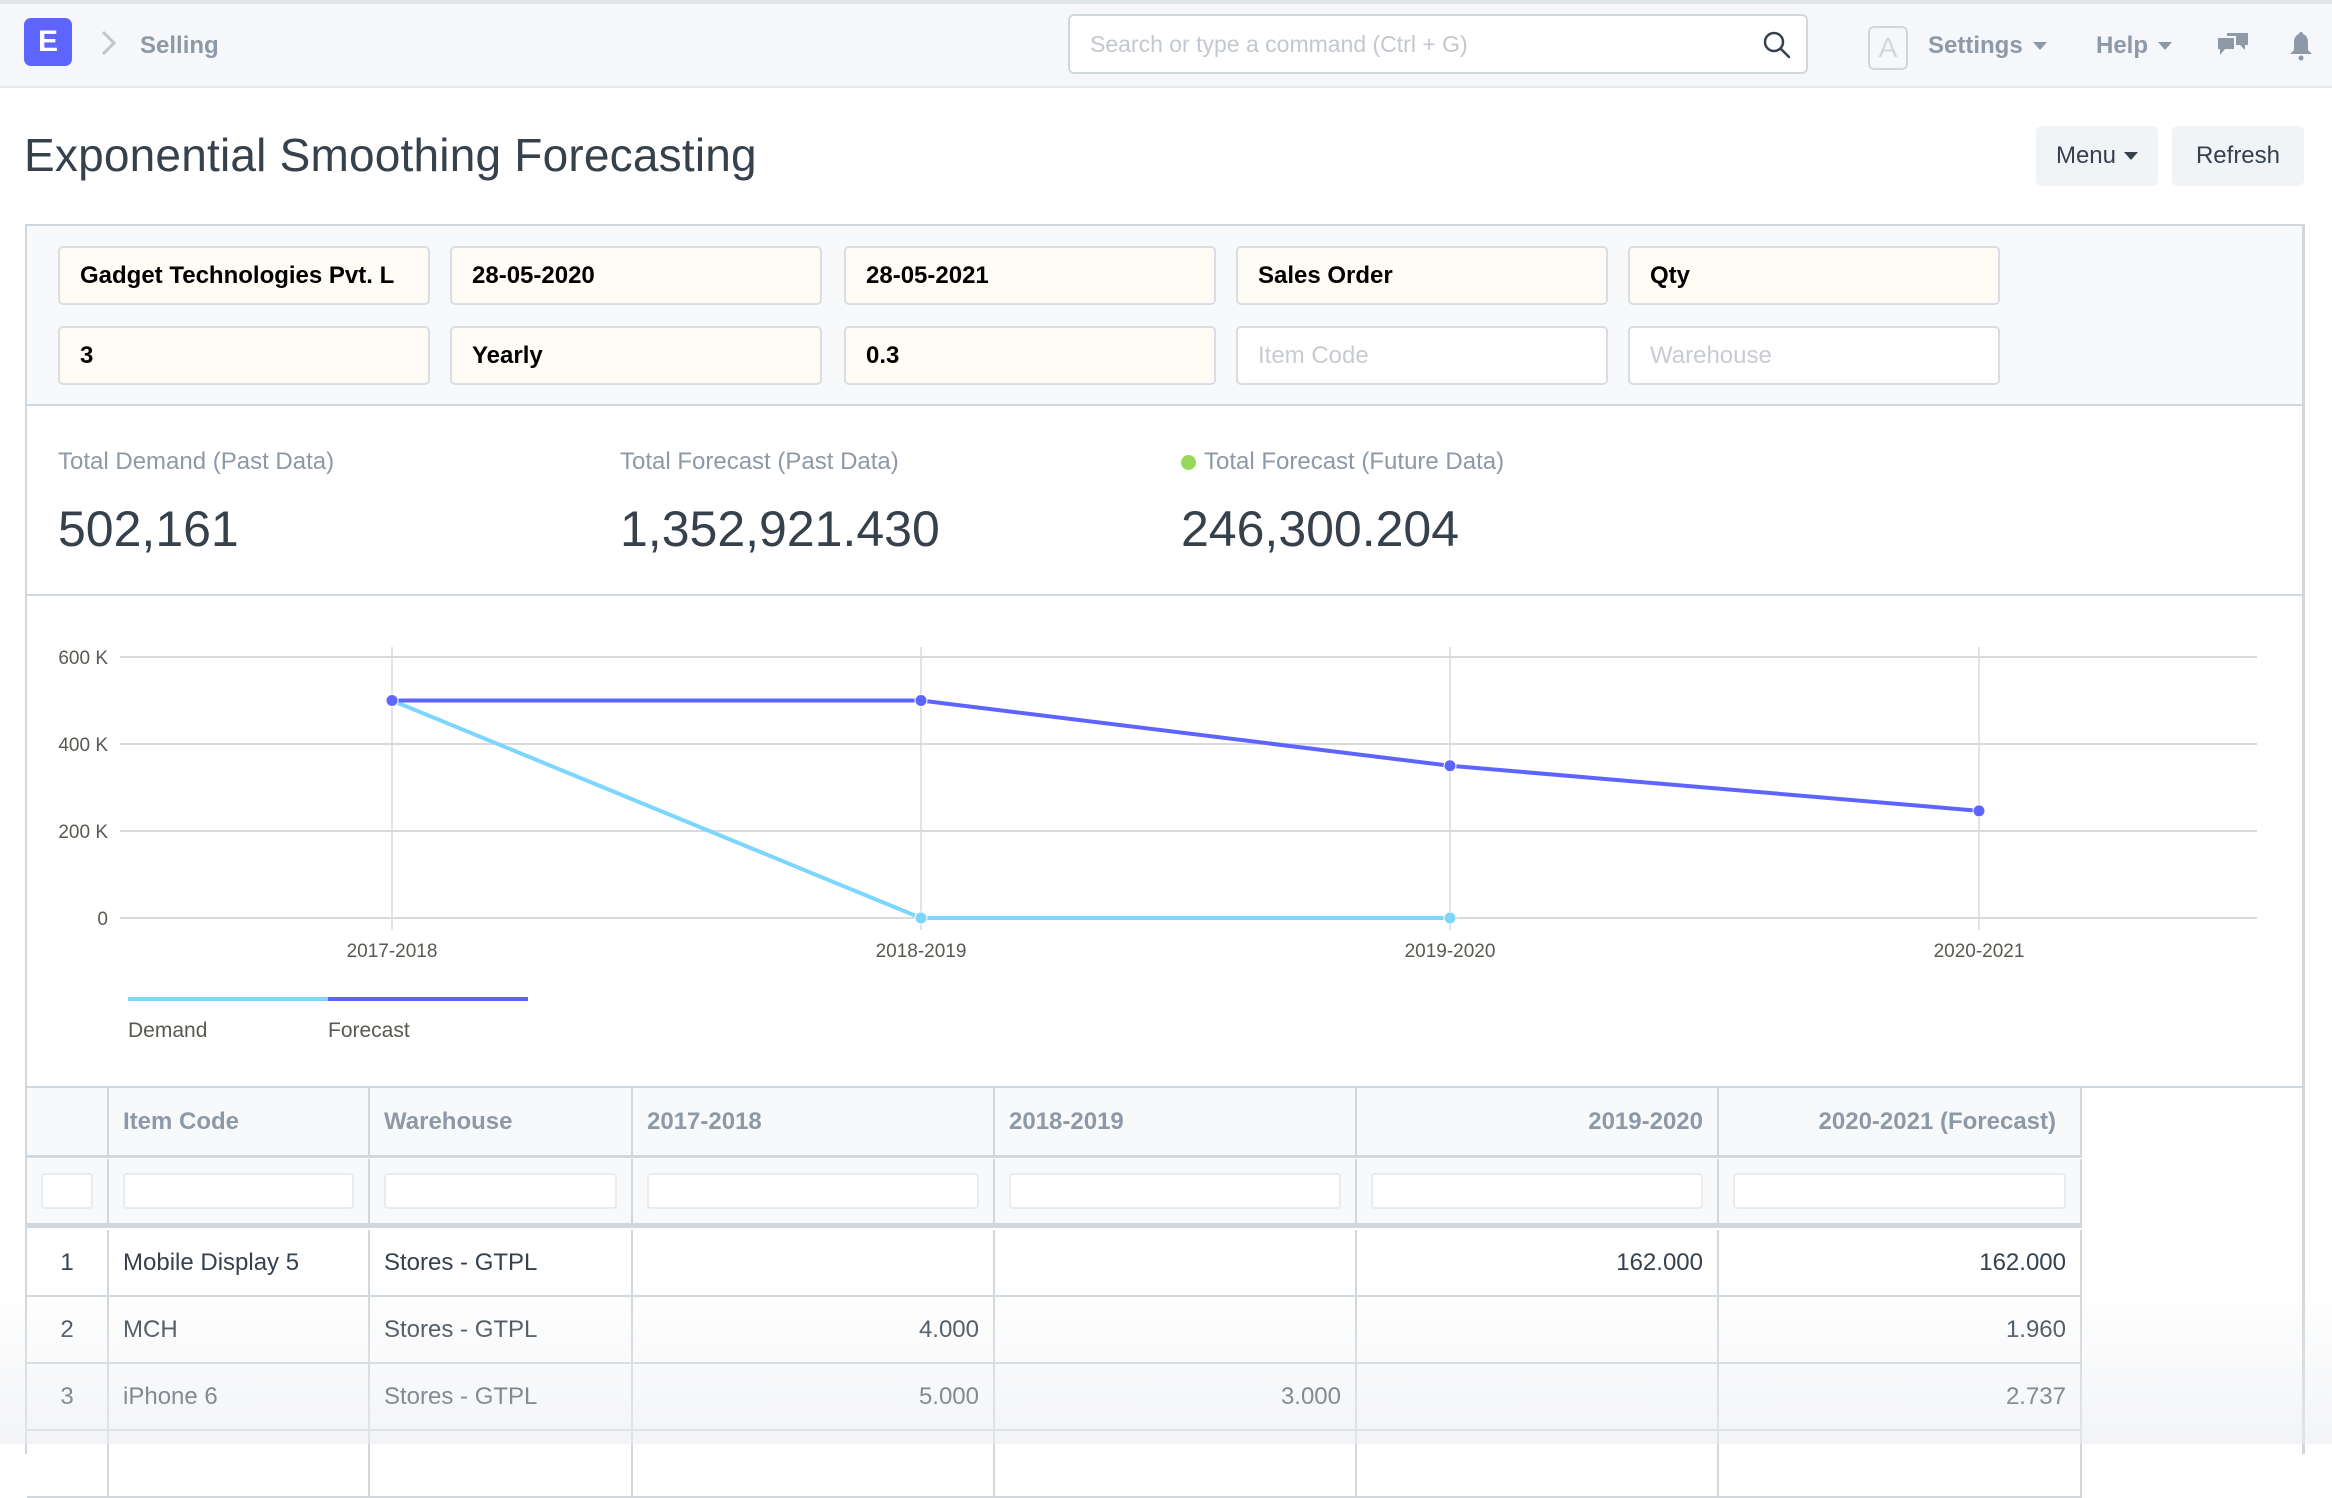  Describe the element at coordinates (83, 745) in the screenshot. I see `y-tick-label: 400 K` at that location.